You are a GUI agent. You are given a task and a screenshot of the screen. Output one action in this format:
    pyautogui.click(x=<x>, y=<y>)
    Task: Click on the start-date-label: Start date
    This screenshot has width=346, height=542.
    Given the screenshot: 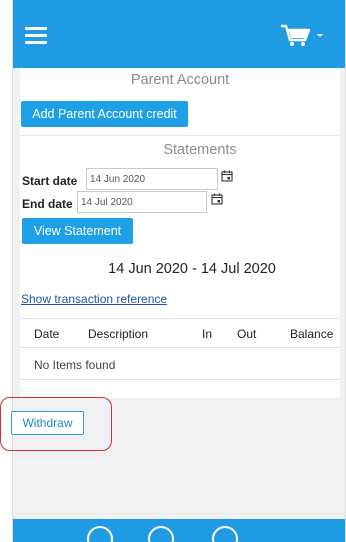 What is the action you would take?
    pyautogui.click(x=50, y=181)
    